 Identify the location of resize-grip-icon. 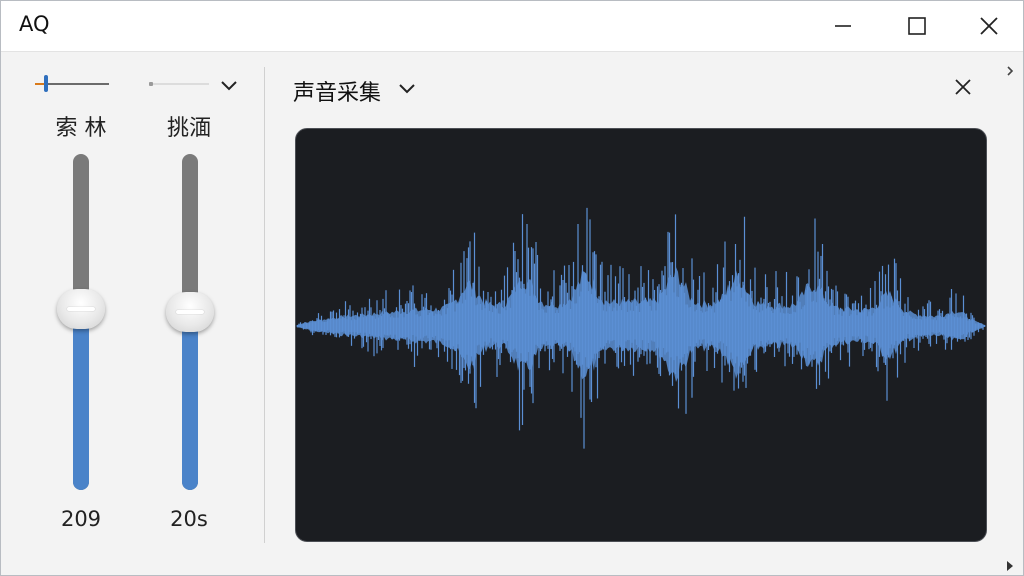
(1010, 566).